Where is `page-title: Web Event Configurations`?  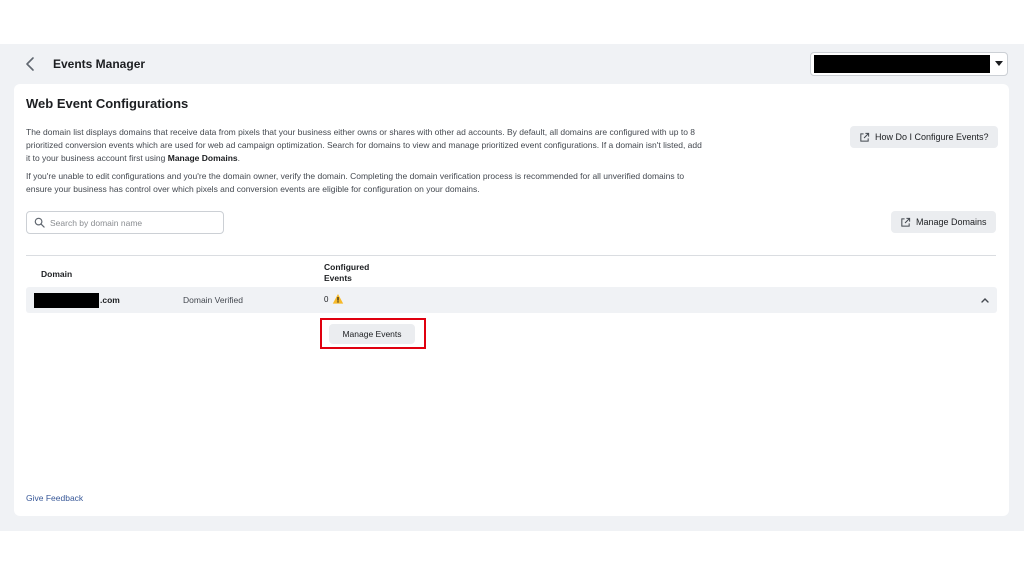 page-title: Web Event Configurations is located at coordinates (107, 103).